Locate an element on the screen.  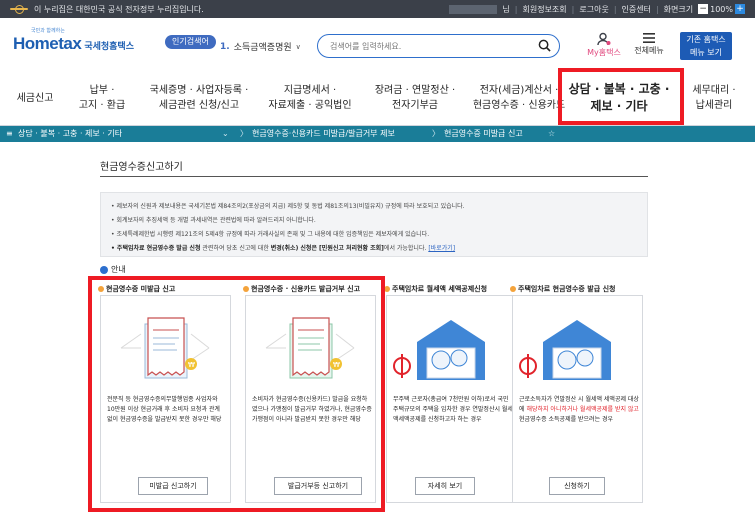
chevron-down-icon: ⌄ is located at coordinates (225, 134).